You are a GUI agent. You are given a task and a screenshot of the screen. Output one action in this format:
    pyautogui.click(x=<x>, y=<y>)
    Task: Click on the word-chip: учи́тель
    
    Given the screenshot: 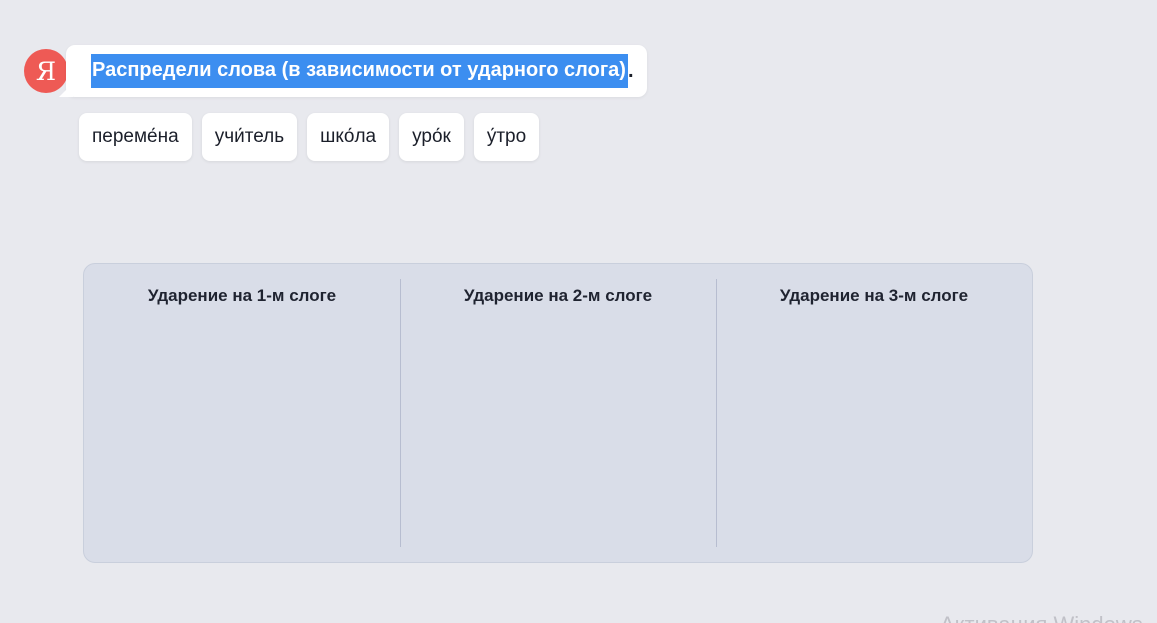 What is the action you would take?
    pyautogui.click(x=249, y=137)
    